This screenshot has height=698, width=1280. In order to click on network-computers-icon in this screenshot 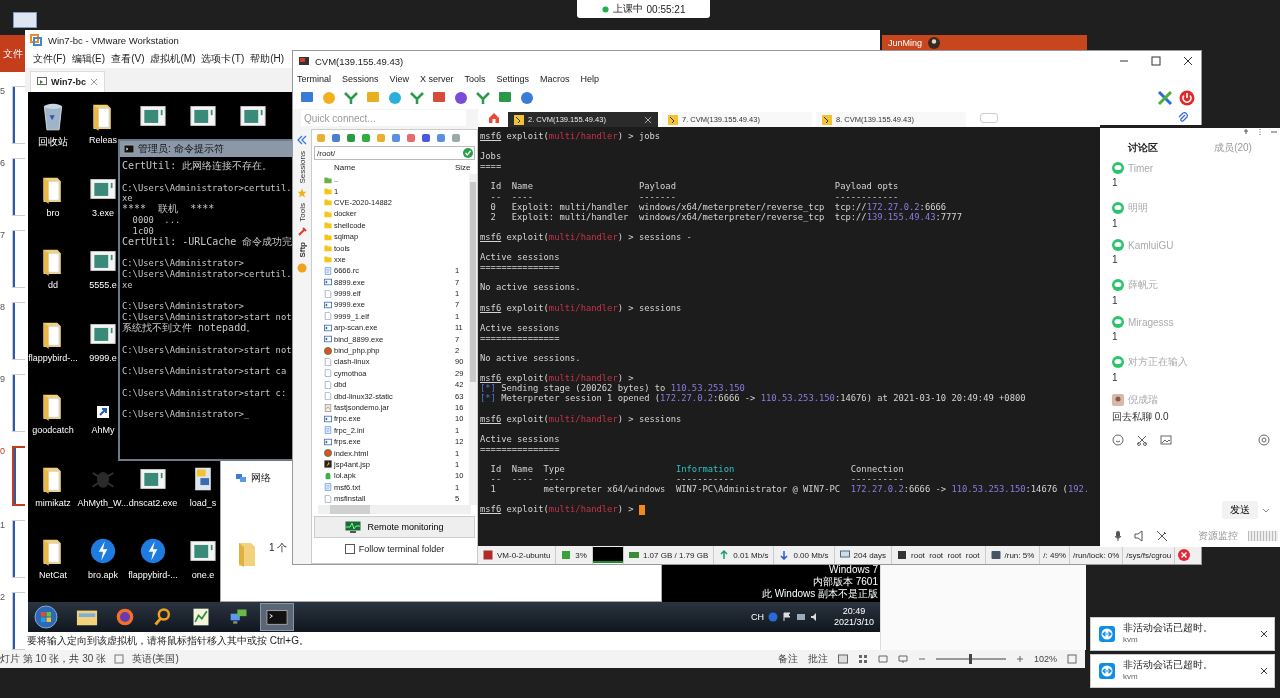, I will do `click(239, 617)`.